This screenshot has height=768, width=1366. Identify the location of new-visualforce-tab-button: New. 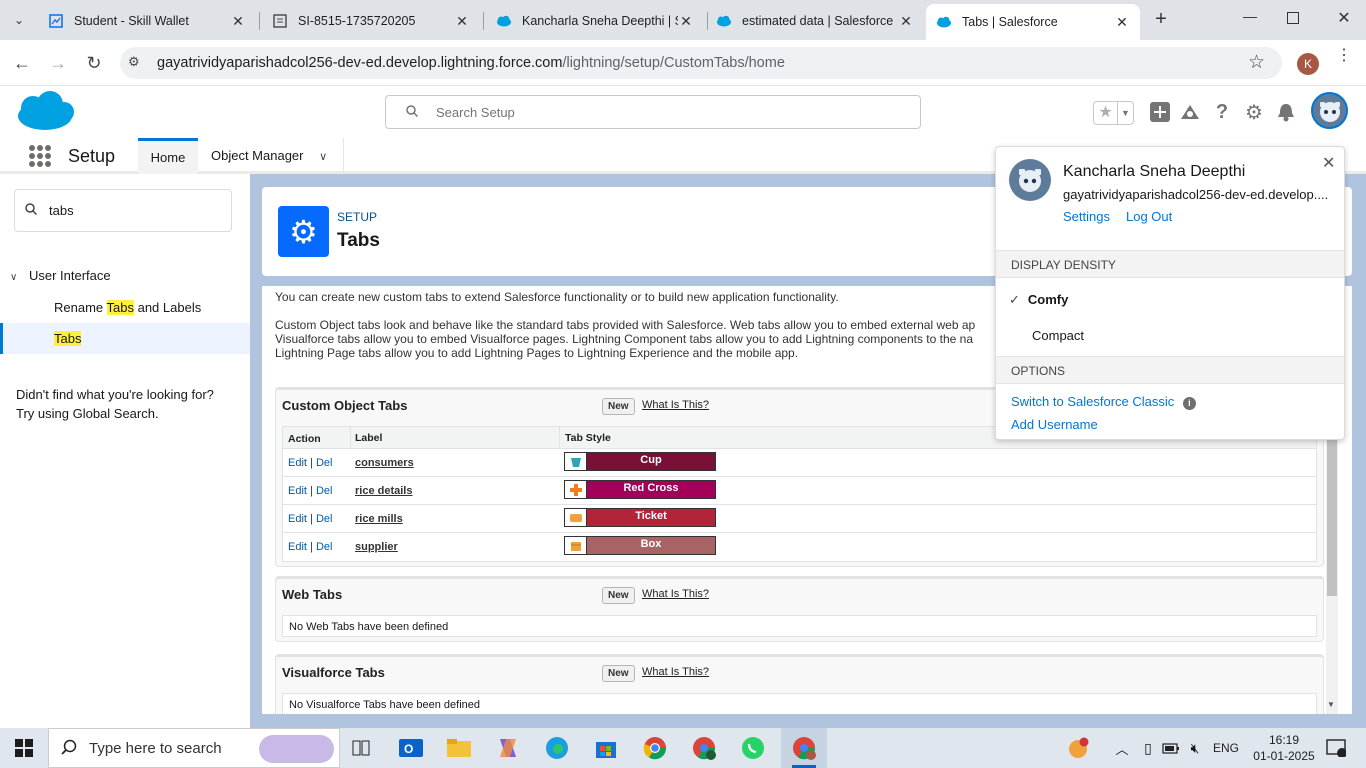
(618, 673).